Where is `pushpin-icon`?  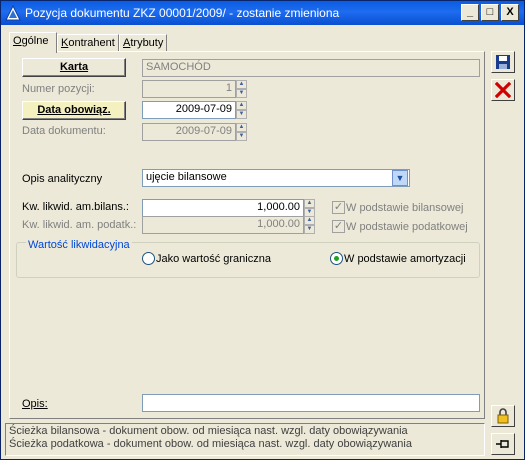 pushpin-icon is located at coordinates (502, 444).